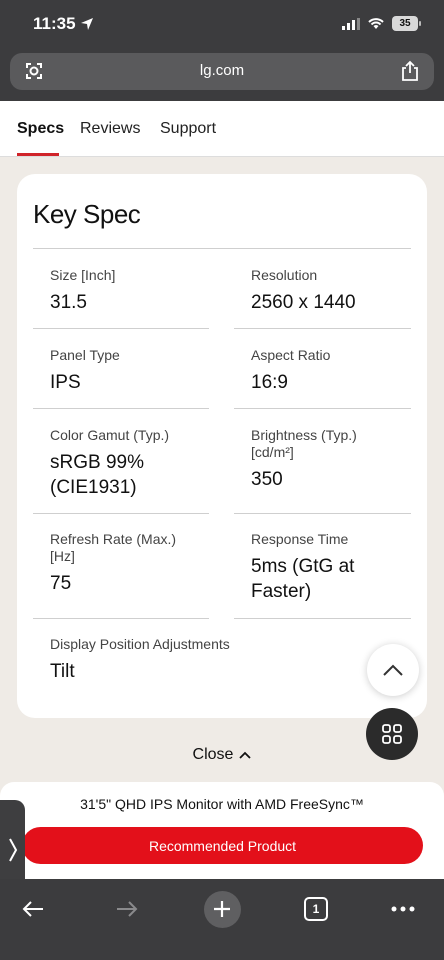  Describe the element at coordinates (83, 275) in the screenshot. I see `spec-label: Size [Inch]` at that location.